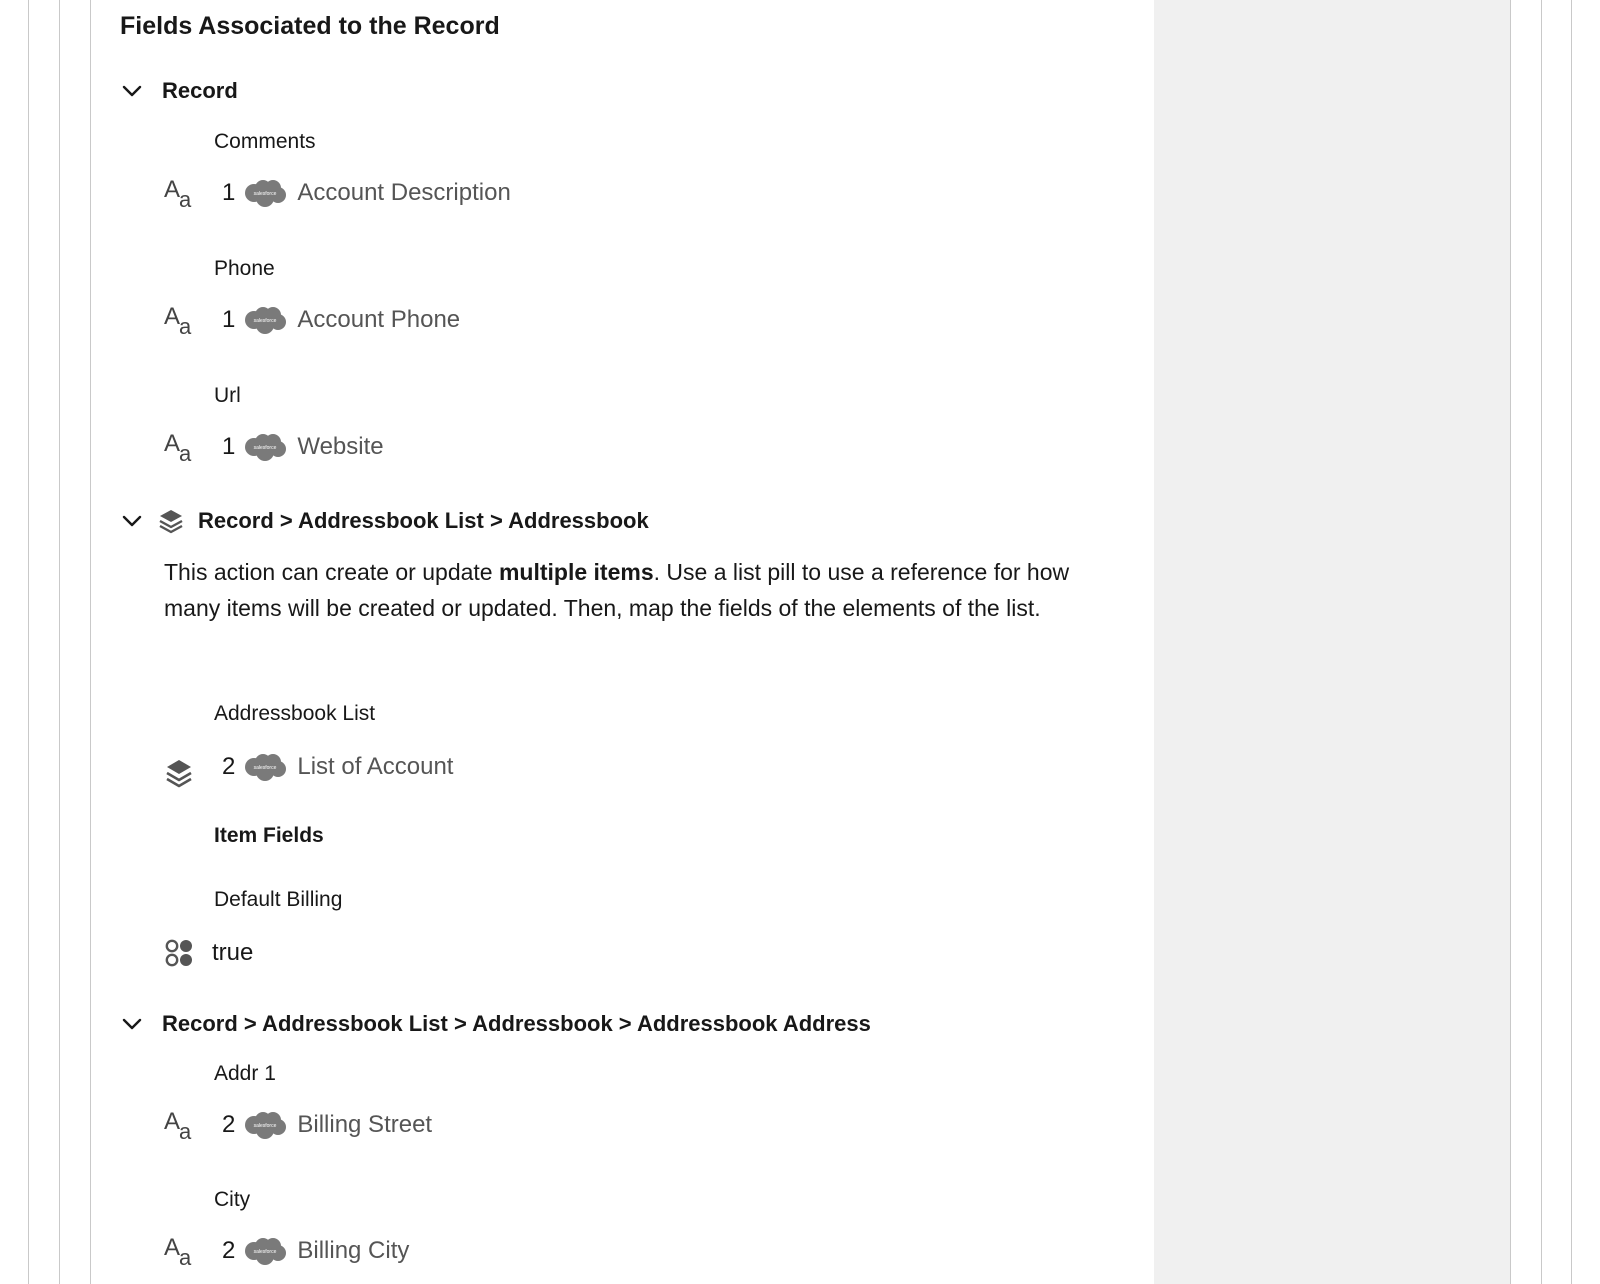  Describe the element at coordinates (576, 572) in the screenshot. I see `info-text-bold: multiple items` at that location.